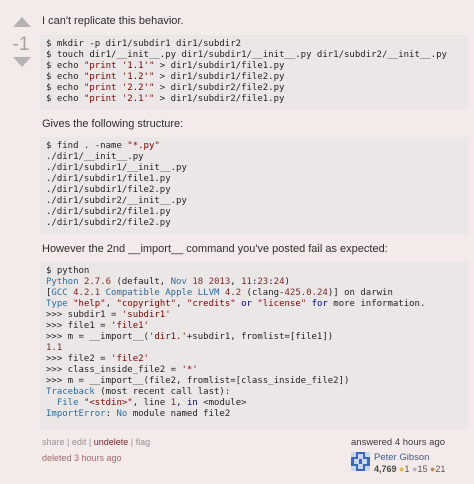  I want to click on answered-time: answered 4 hours ago, so click(398, 442).